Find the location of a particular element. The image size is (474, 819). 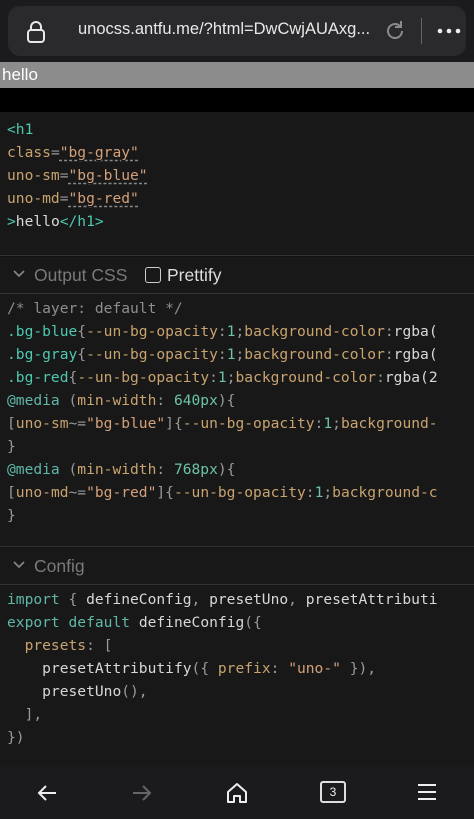

menu-icon is located at coordinates (427, 792).